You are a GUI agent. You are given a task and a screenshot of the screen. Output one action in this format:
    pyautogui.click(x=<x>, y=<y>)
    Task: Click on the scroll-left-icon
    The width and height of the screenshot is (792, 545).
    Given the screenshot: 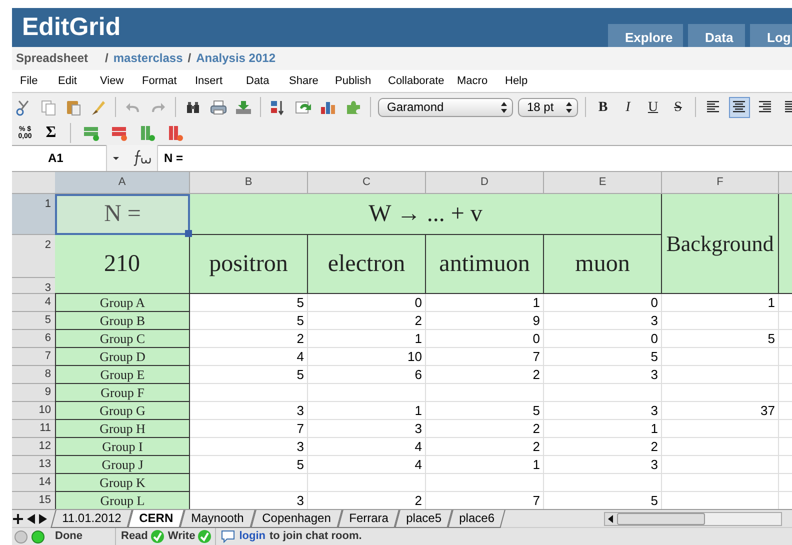 What is the action you would take?
    pyautogui.click(x=611, y=518)
    